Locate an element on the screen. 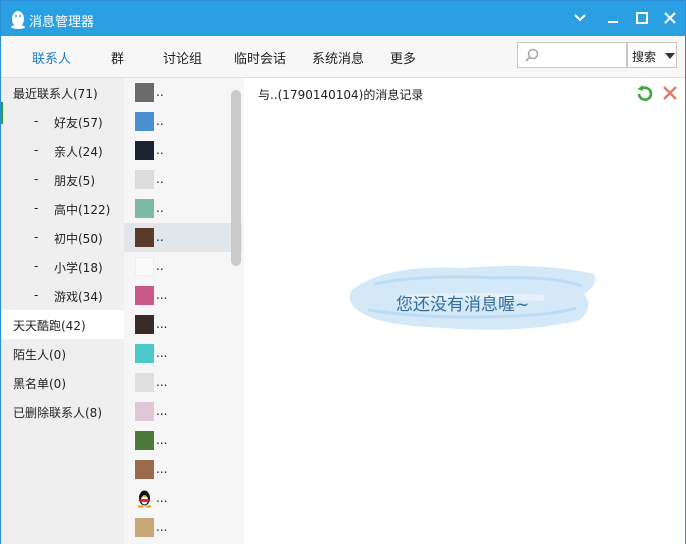 The width and height of the screenshot is (686, 544). tab-contacts: 联系人 is located at coordinates (51, 57).